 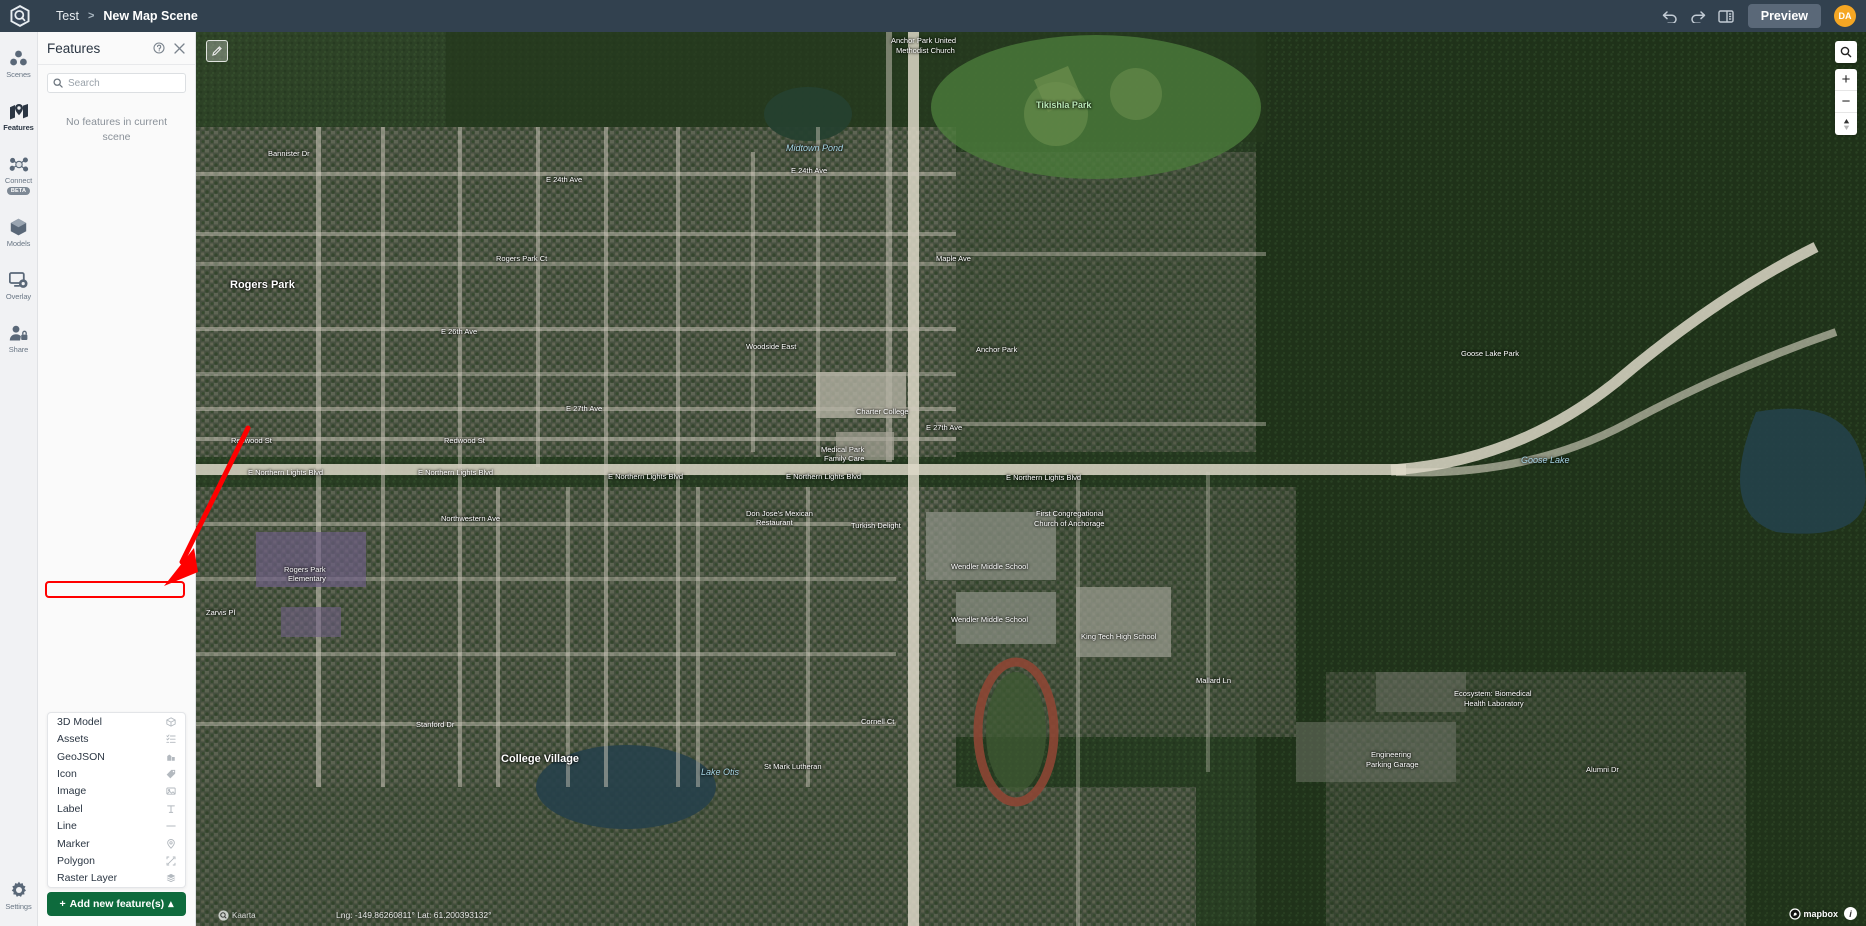 I want to click on search-container, so click(x=116, y=82).